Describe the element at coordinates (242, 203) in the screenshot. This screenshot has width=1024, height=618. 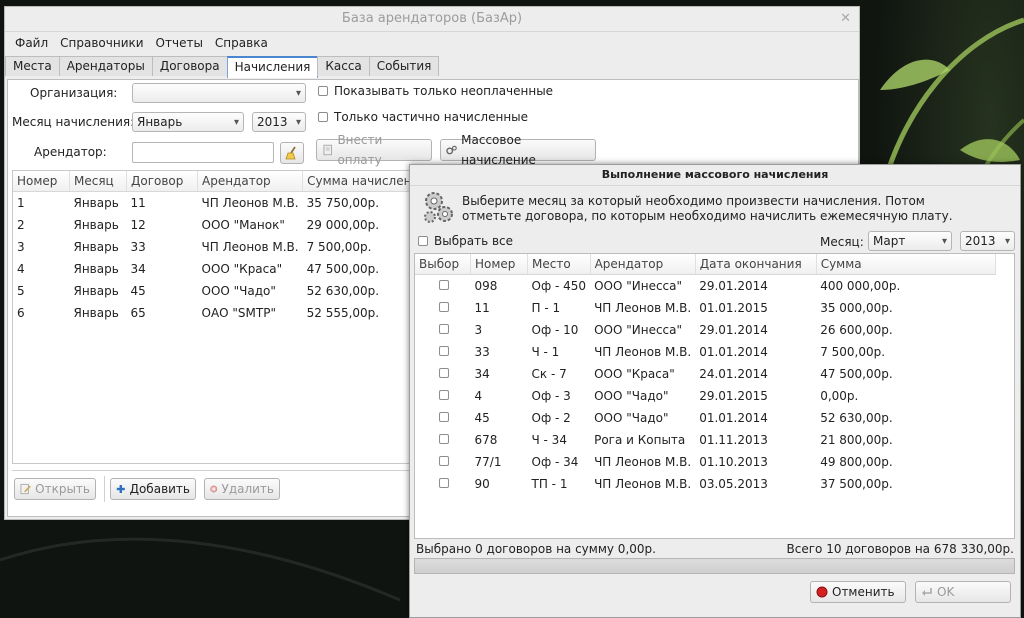
I see `table-row: 1 Январь 11 ЧП Леонов М.В. 35 750,00р.` at that location.